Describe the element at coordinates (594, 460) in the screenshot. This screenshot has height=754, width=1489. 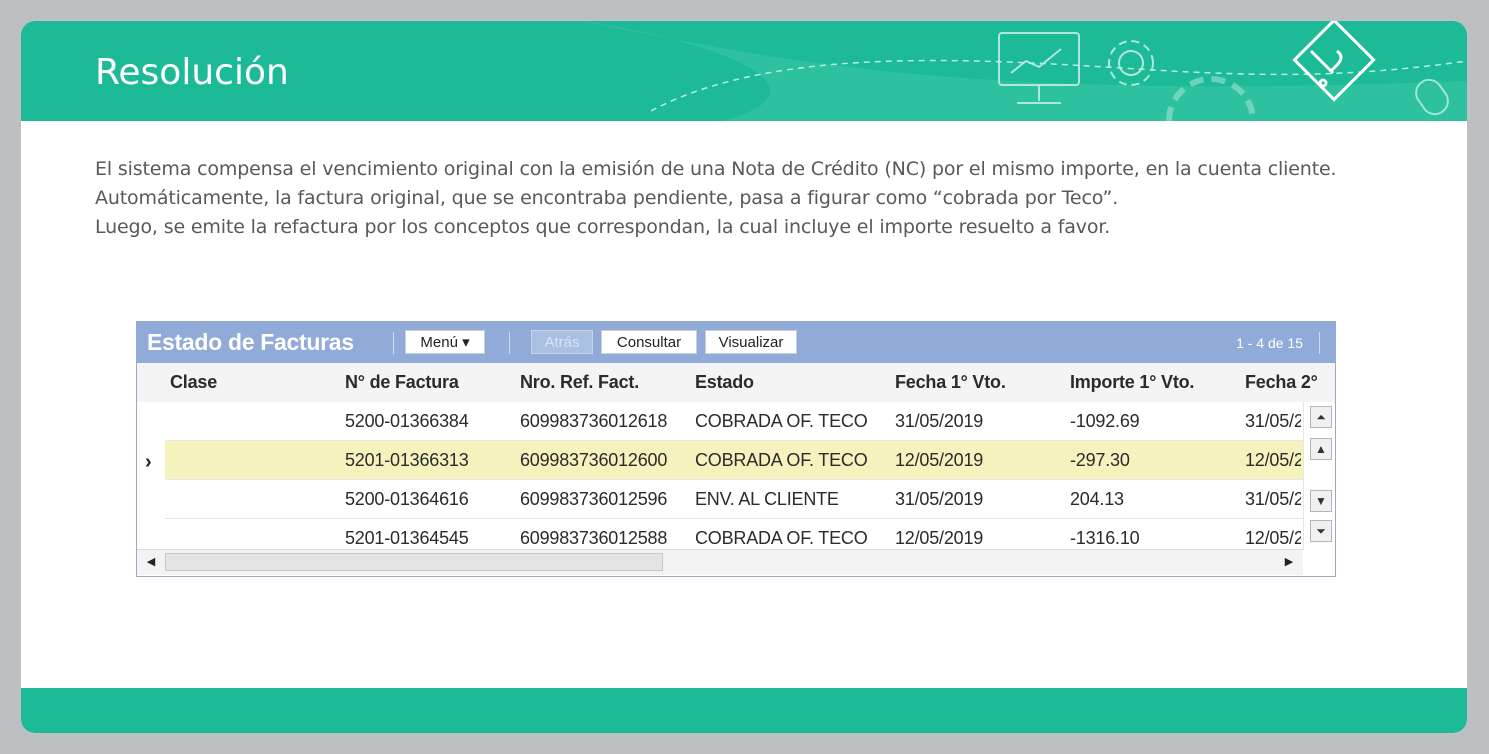
I see `cell-ref: 609983736012600` at that location.